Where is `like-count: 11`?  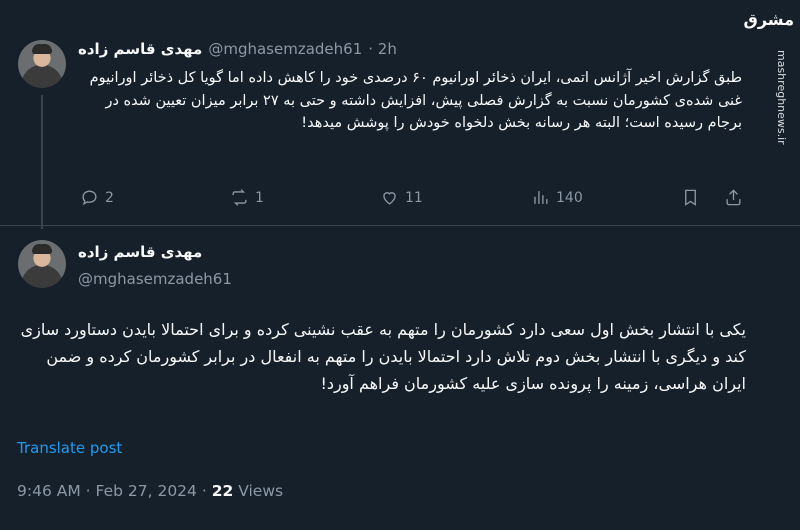
like-count: 11 is located at coordinates (414, 197).